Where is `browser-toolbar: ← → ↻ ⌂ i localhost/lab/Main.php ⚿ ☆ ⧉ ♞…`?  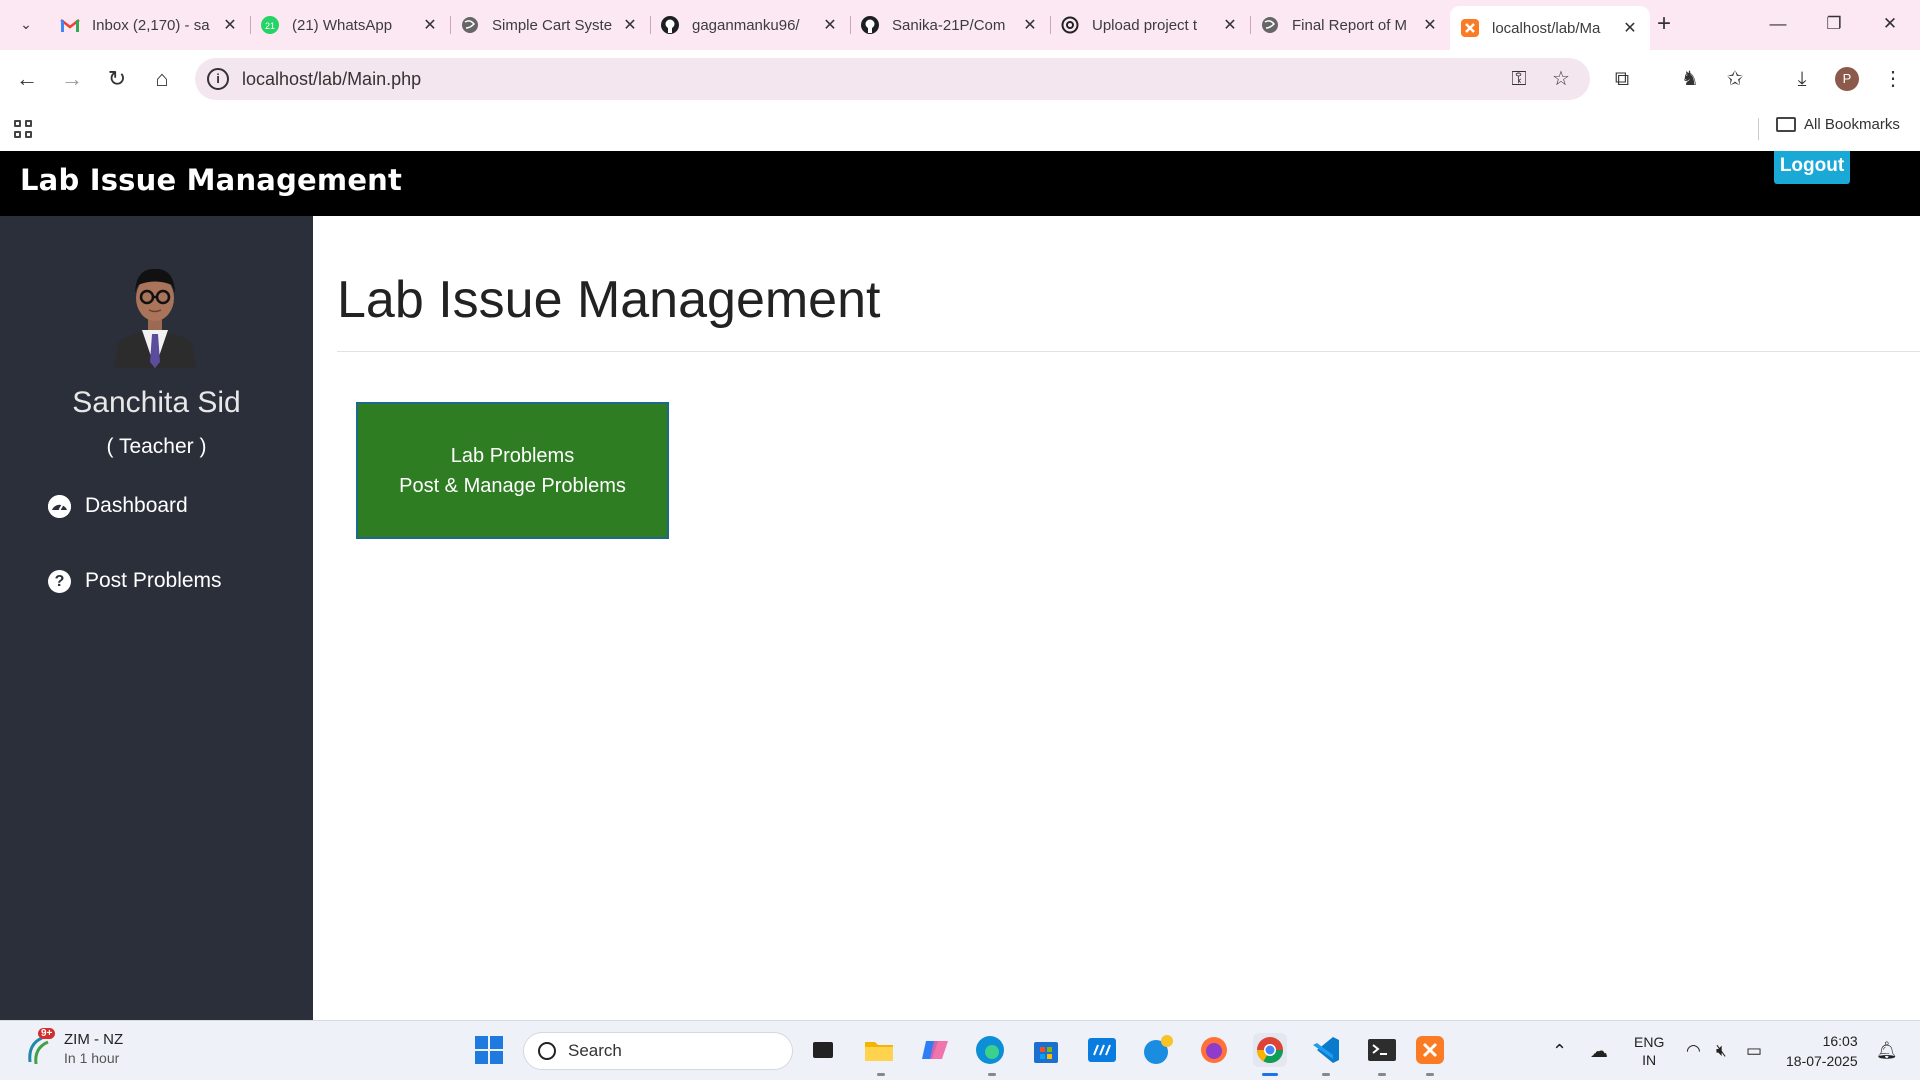
browser-toolbar: ← → ↻ ⌂ i localhost/lab/Main.php ⚿ ☆ ⧉ ♞… is located at coordinates (960, 79).